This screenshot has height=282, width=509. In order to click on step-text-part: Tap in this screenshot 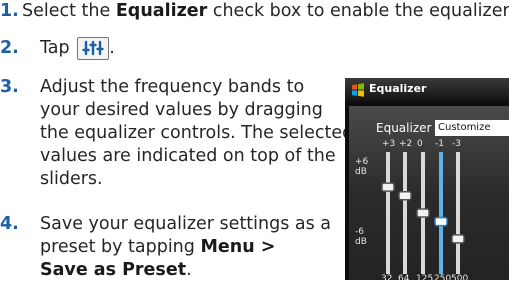, I will do `click(58, 48)`.